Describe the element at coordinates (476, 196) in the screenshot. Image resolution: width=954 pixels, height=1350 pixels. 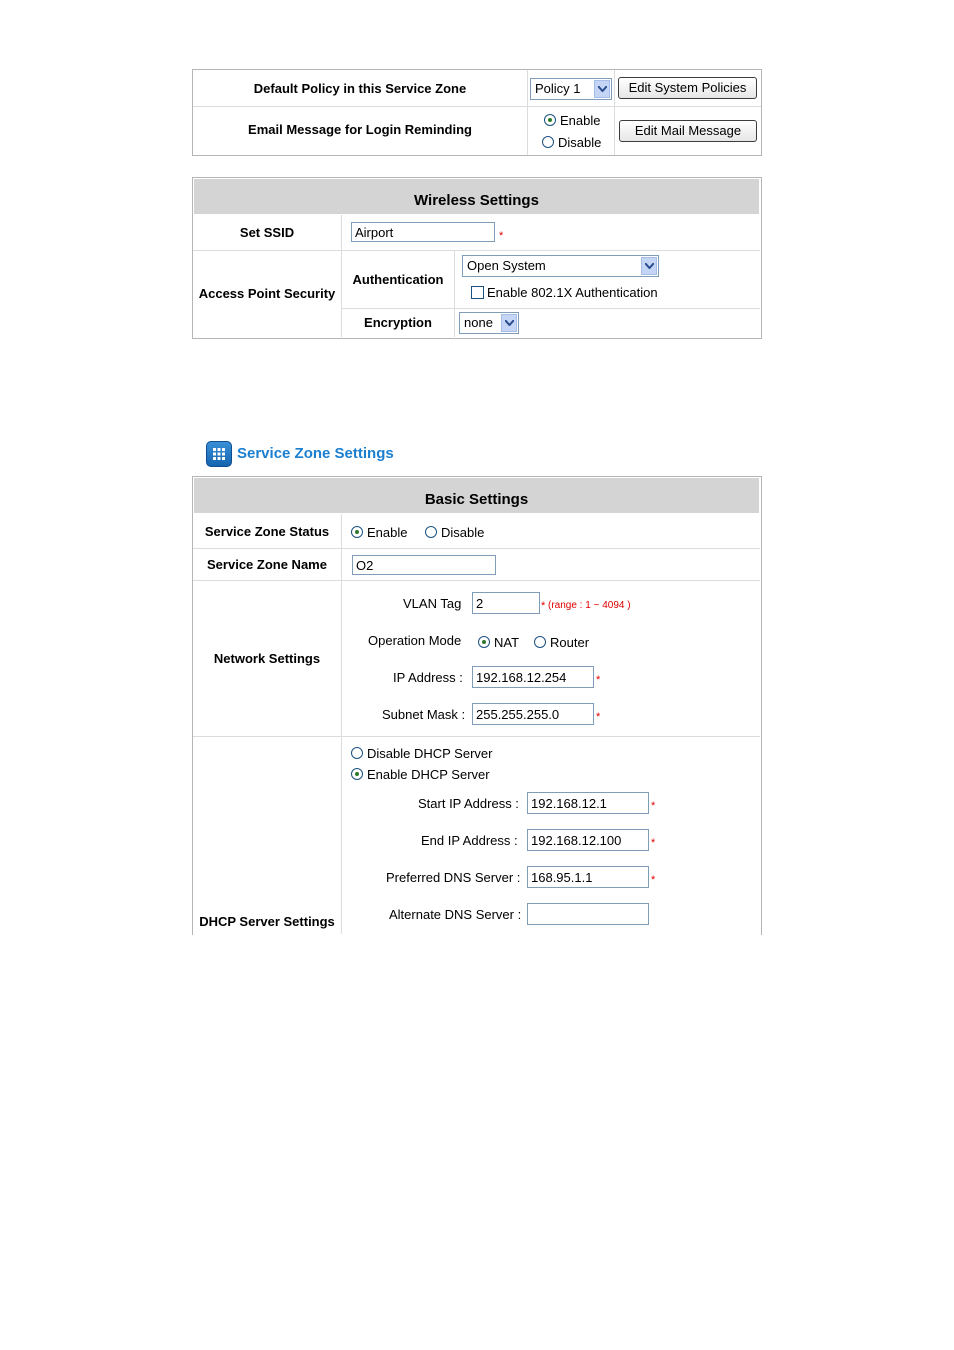
I see `wireless-settings-header: Wireless Settings` at that location.